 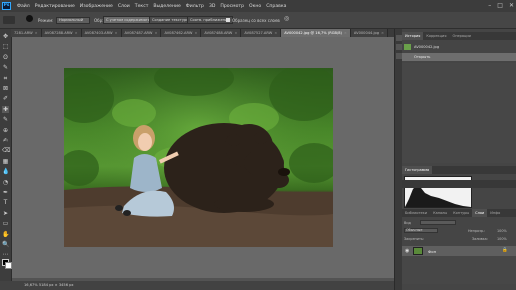 What do you see at coordinates (5, 67) in the screenshot?
I see `quick-select-icon: ✎` at bounding box center [5, 67].